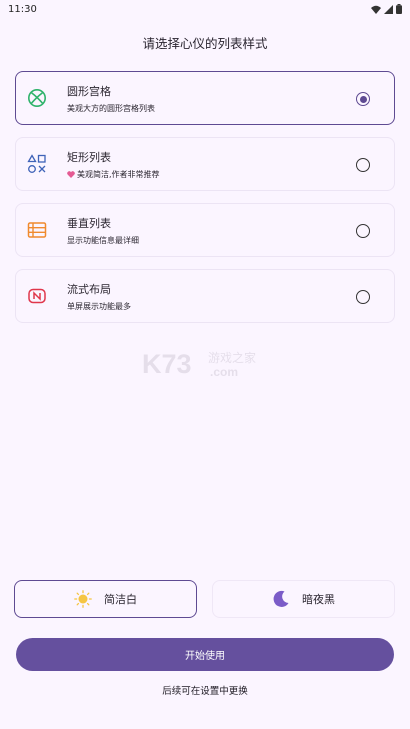 This screenshot has height=729, width=410. What do you see at coordinates (111, 108) in the screenshot?
I see `option-subtitle: 美观大方的圆形宫格列表` at bounding box center [111, 108].